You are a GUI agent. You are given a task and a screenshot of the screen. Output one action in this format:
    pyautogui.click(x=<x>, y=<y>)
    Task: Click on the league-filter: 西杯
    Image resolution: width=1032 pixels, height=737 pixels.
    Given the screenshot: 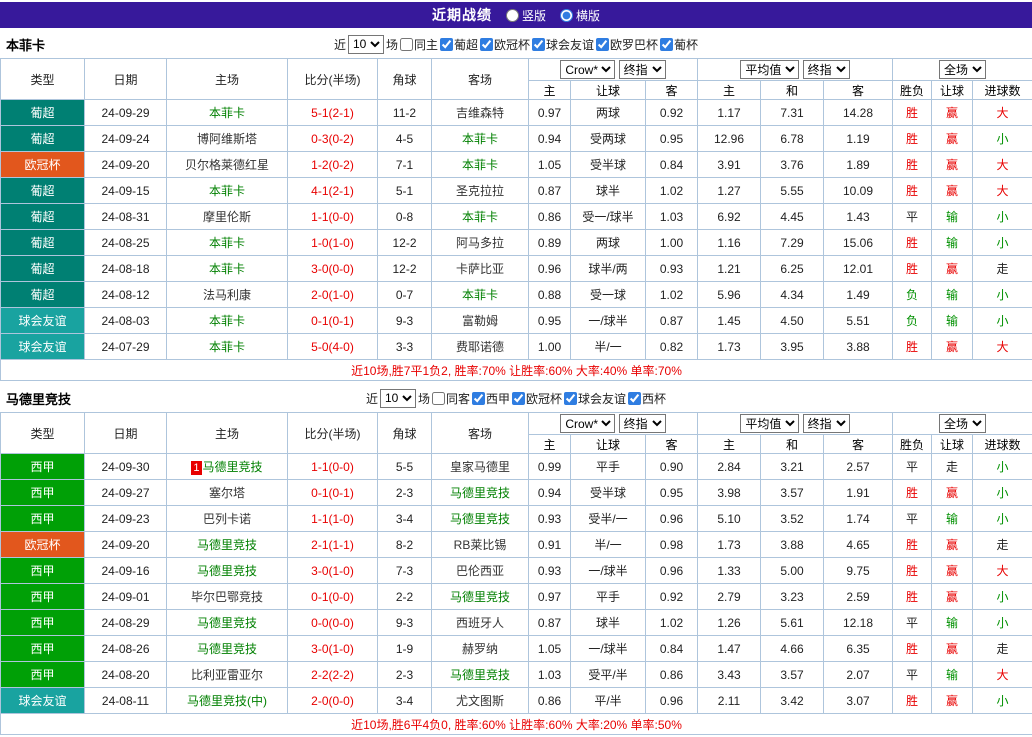 What is the action you would take?
    pyautogui.click(x=647, y=398)
    